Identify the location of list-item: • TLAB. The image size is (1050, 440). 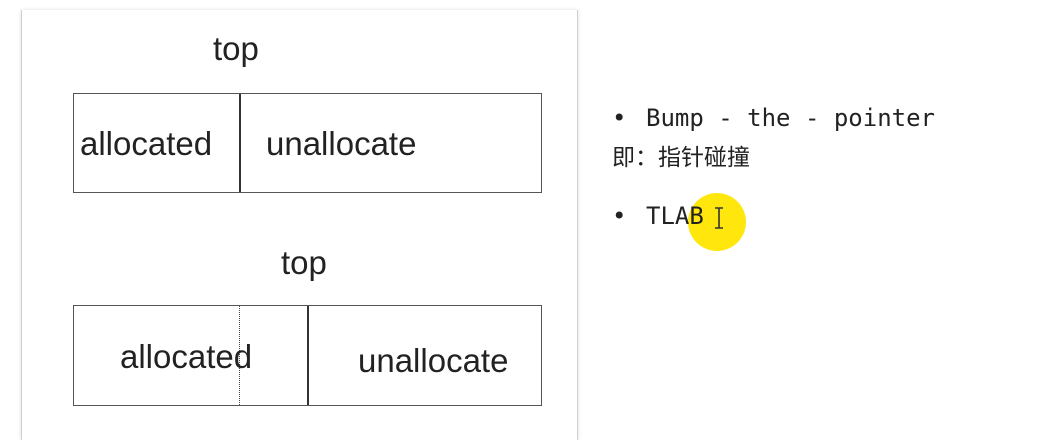
(658, 216).